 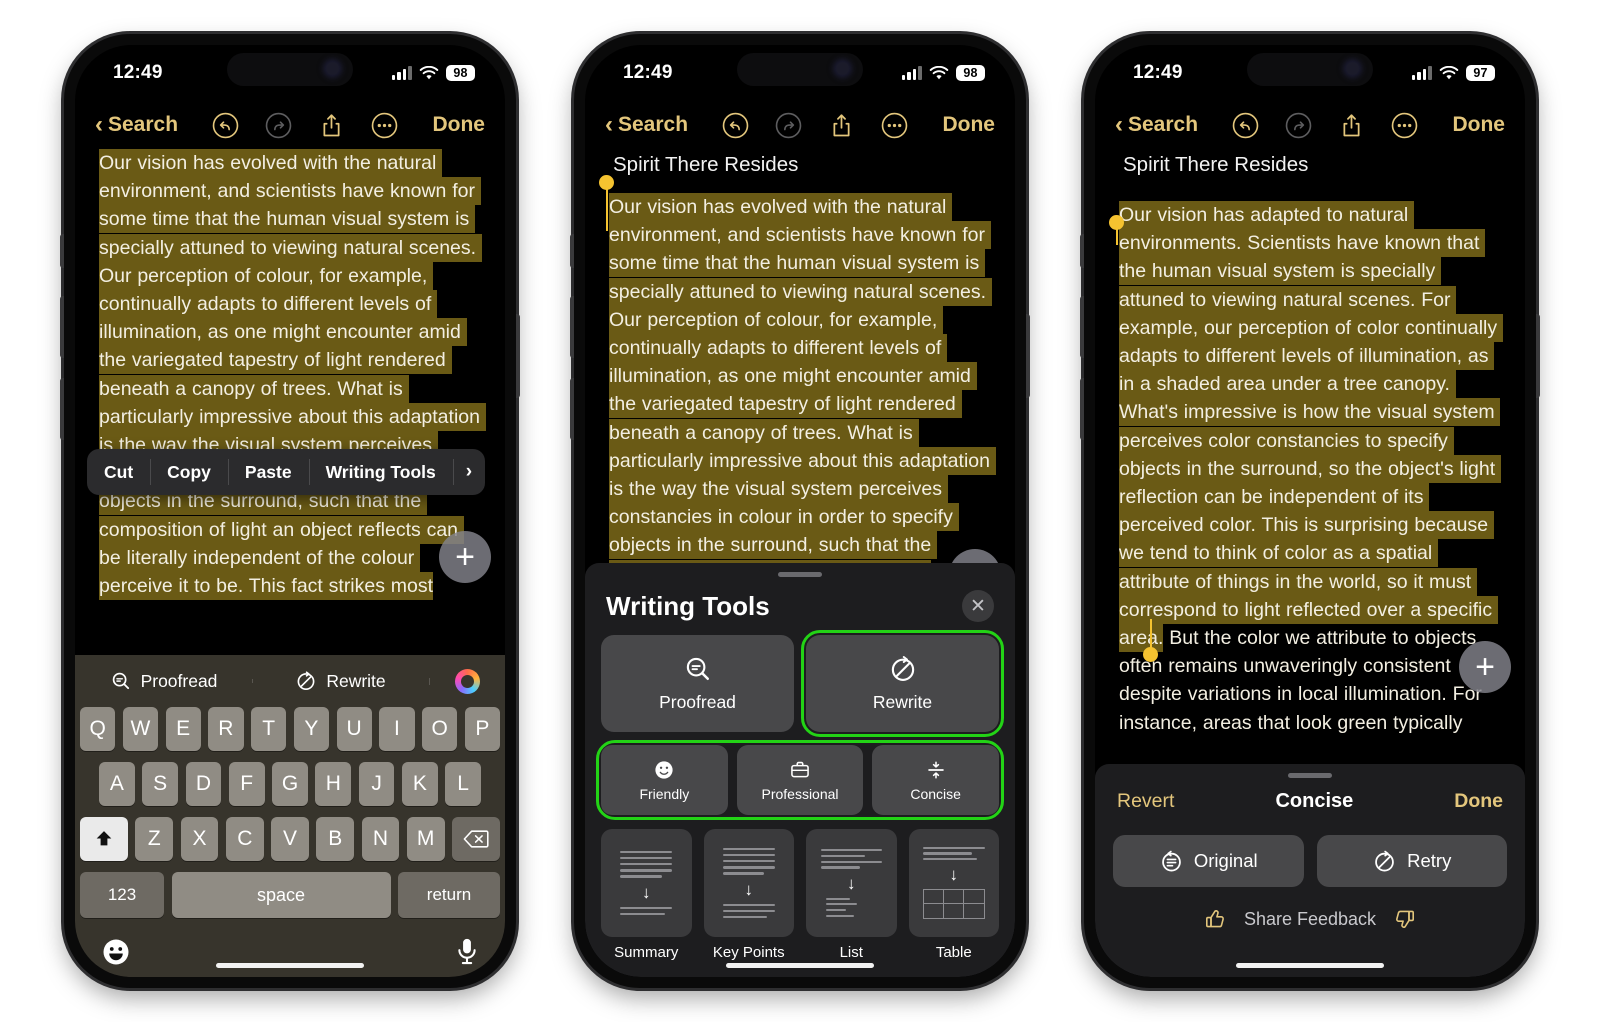 I want to click on share-feedback-label: Share Feedback, so click(x=1310, y=919).